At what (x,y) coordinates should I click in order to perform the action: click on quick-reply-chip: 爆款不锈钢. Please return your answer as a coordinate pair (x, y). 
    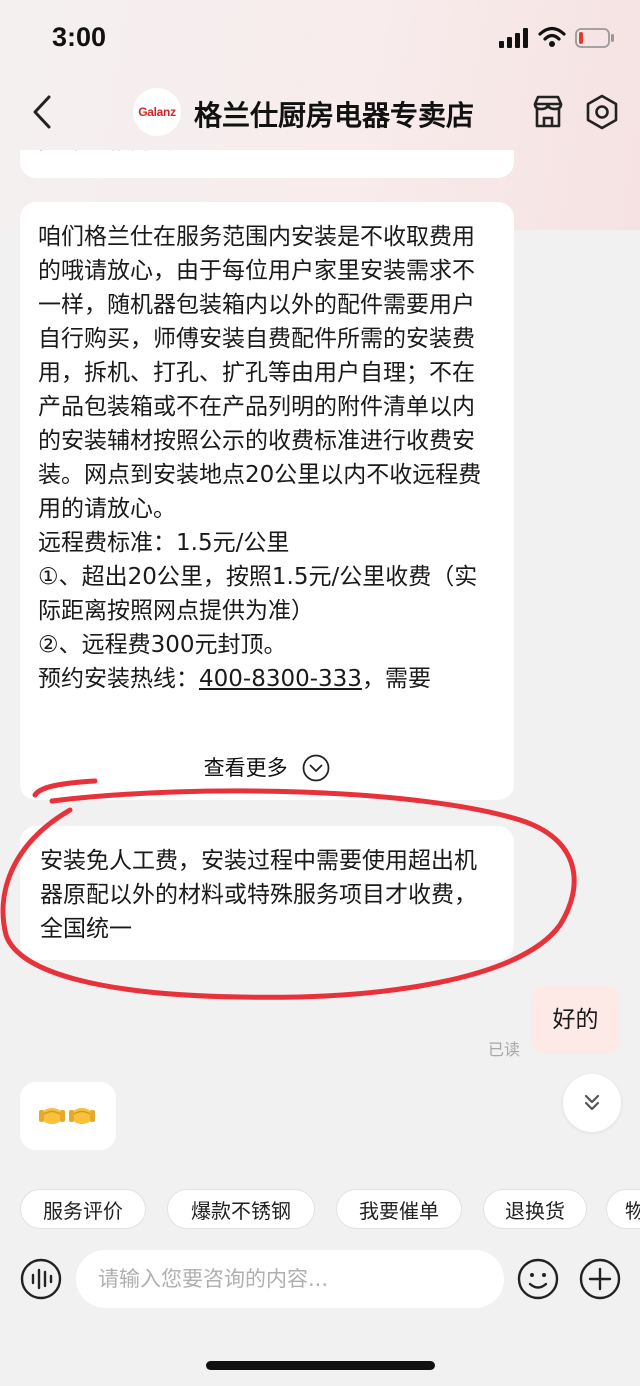
    Looking at the image, I should click on (241, 1209).